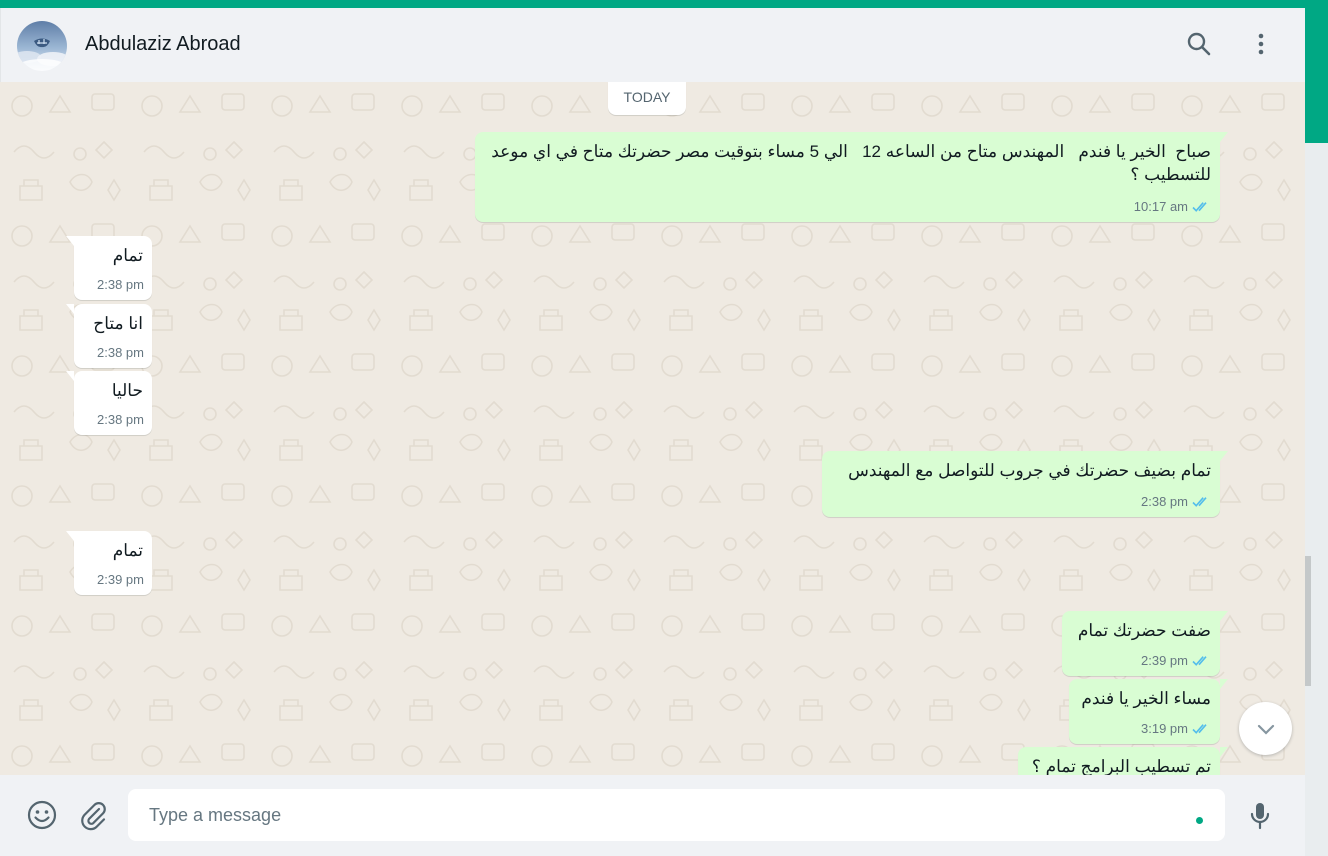 The width and height of the screenshot is (1328, 856). I want to click on message-input, so click(648, 815).